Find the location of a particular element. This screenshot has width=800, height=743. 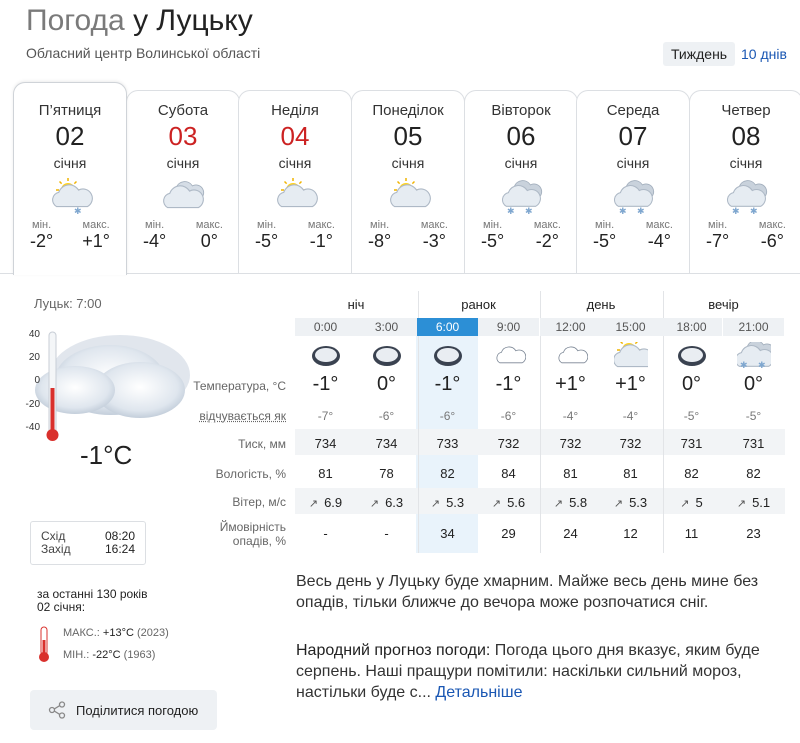

sunset-label: Захід is located at coordinates (56, 549).